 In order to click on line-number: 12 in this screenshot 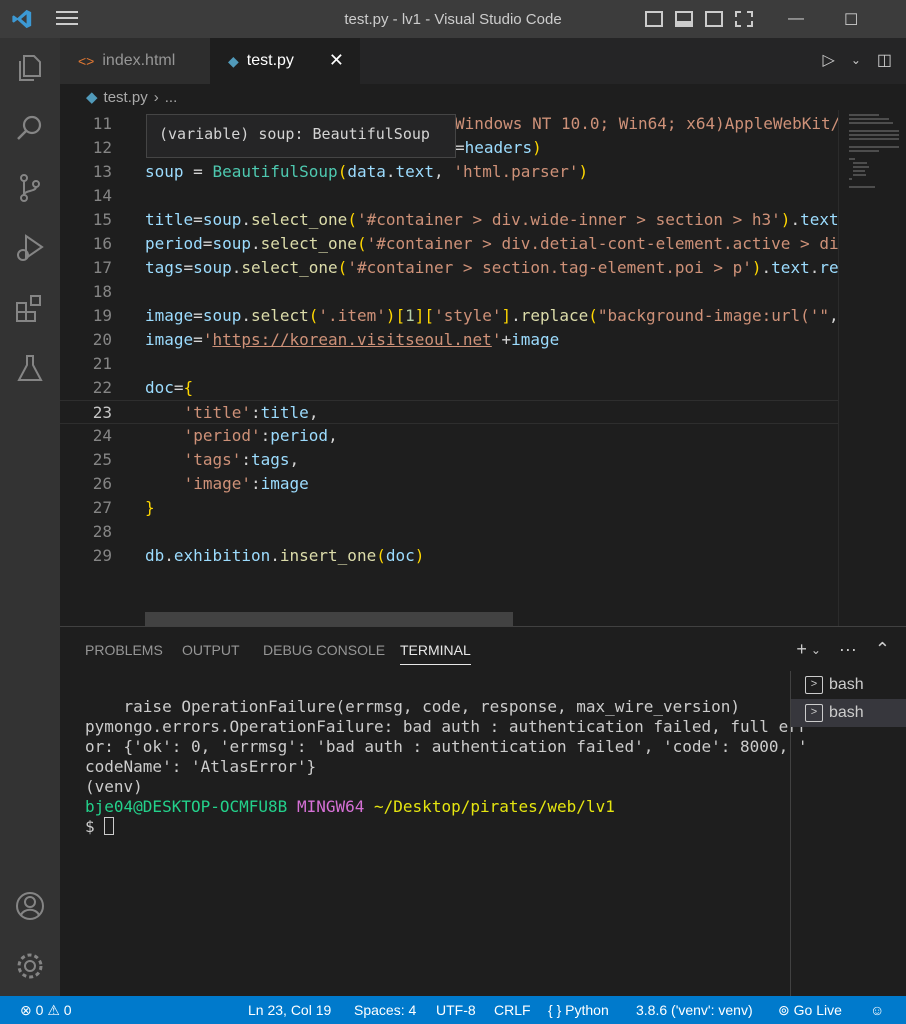, I will do `click(102, 147)`.